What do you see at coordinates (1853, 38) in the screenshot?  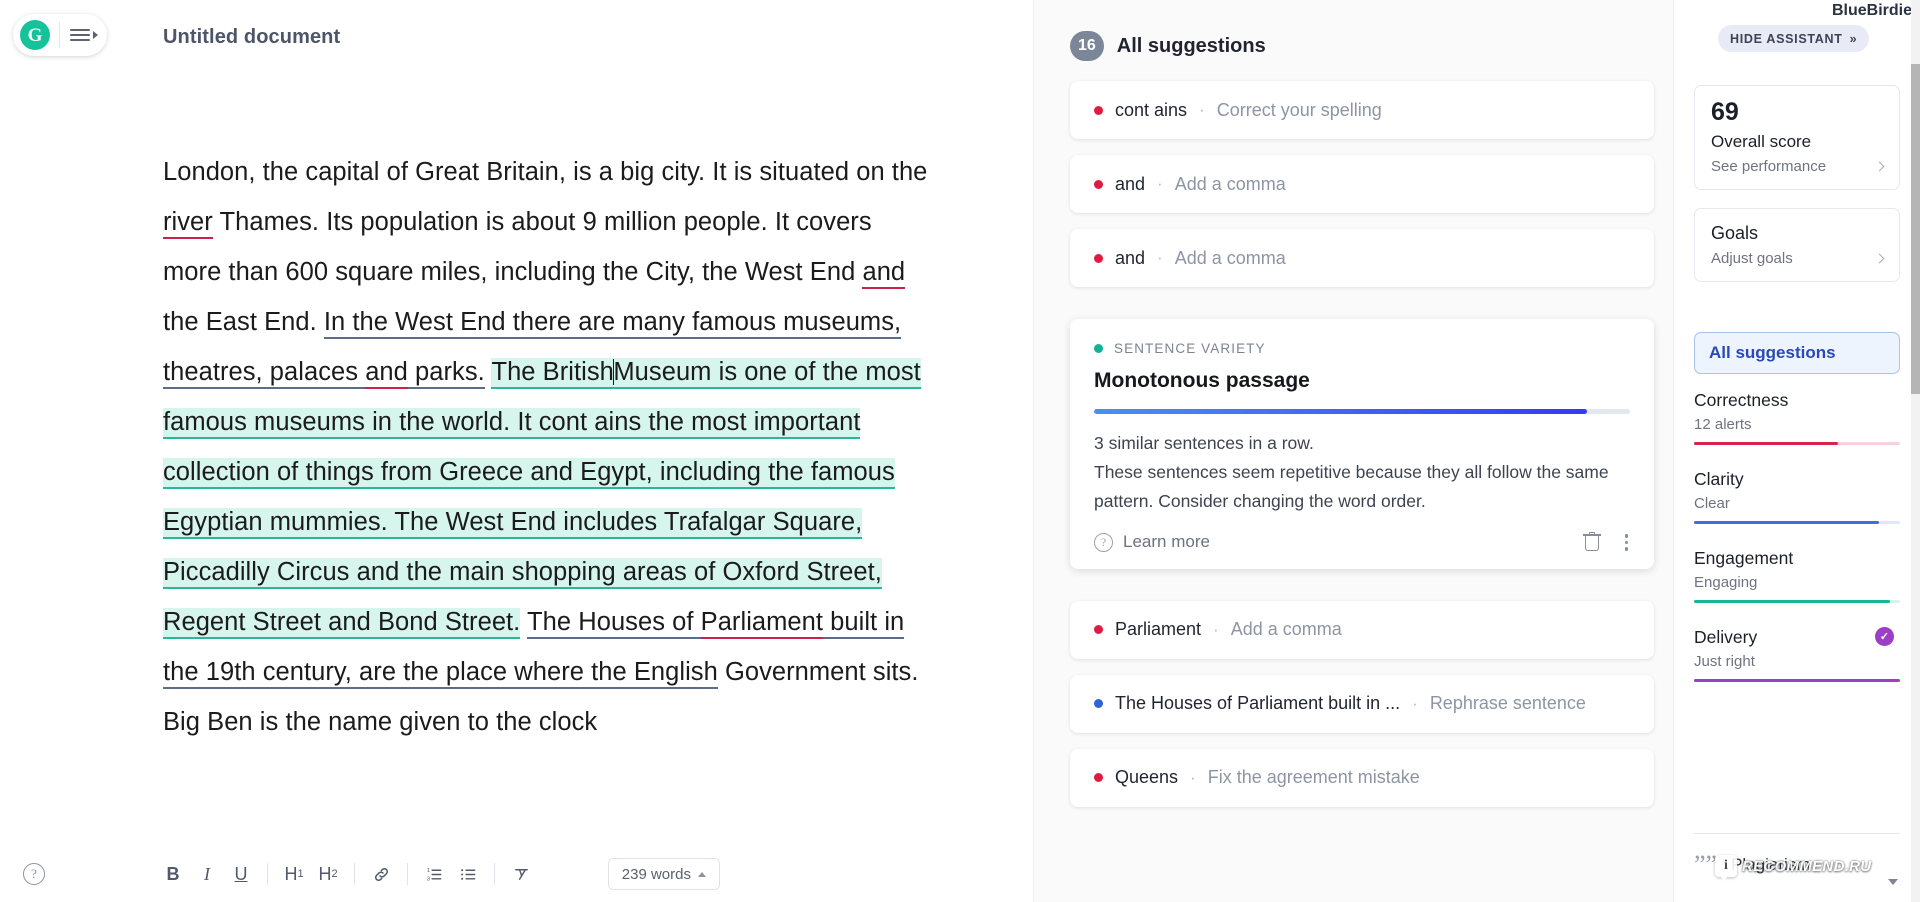 I see `chevron-double-right-icon: »` at bounding box center [1853, 38].